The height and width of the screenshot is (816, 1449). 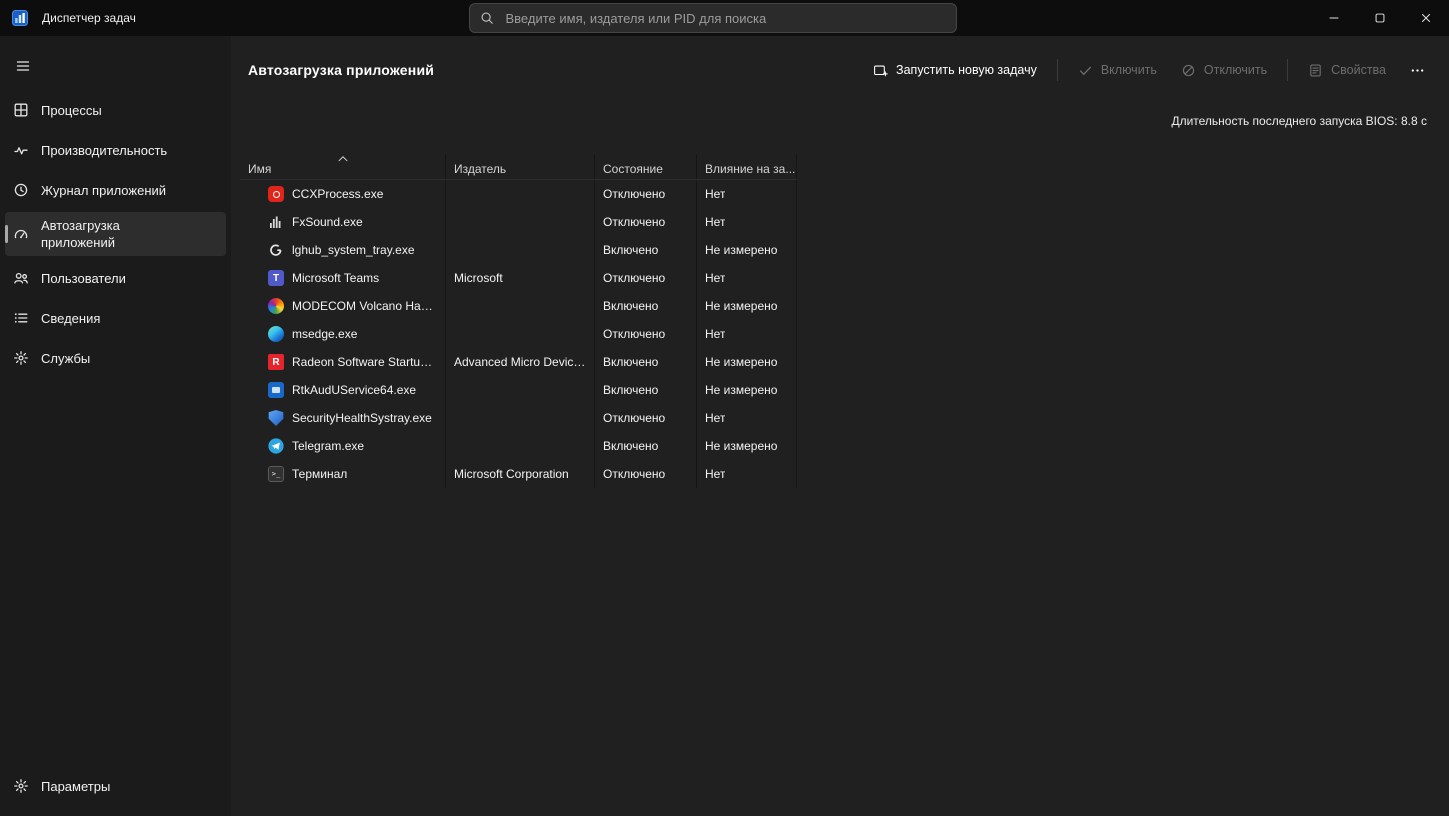 I want to click on app-name: FxSound.exe, so click(x=327, y=222).